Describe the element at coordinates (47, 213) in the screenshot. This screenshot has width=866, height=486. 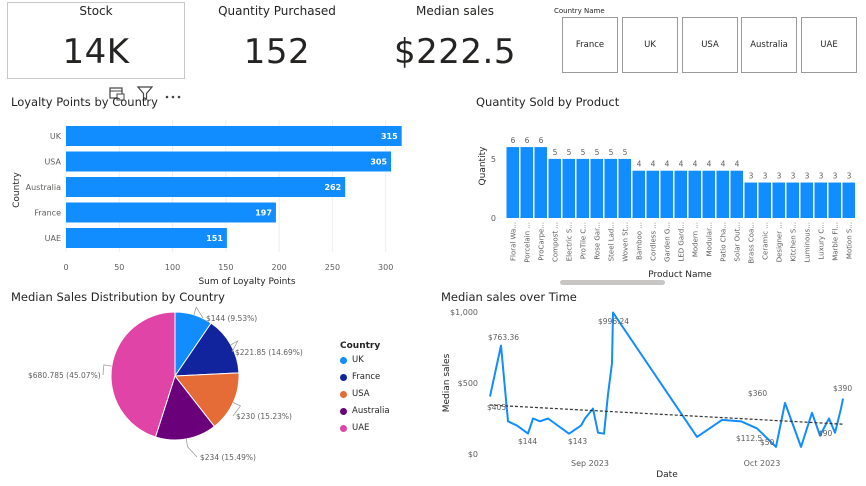
I see `y-tick-label: France` at that location.